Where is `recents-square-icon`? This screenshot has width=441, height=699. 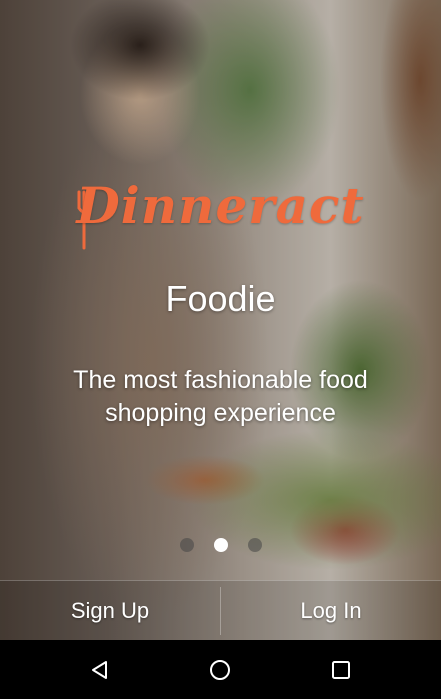
recents-square-icon is located at coordinates (340, 669).